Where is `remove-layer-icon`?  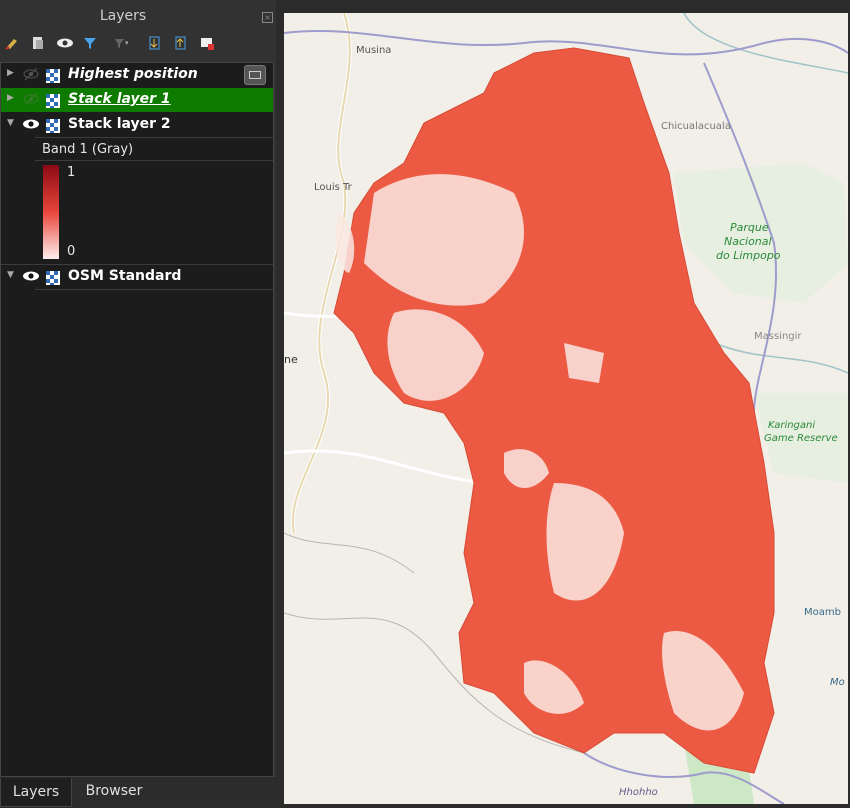 remove-layer-icon is located at coordinates (207, 43).